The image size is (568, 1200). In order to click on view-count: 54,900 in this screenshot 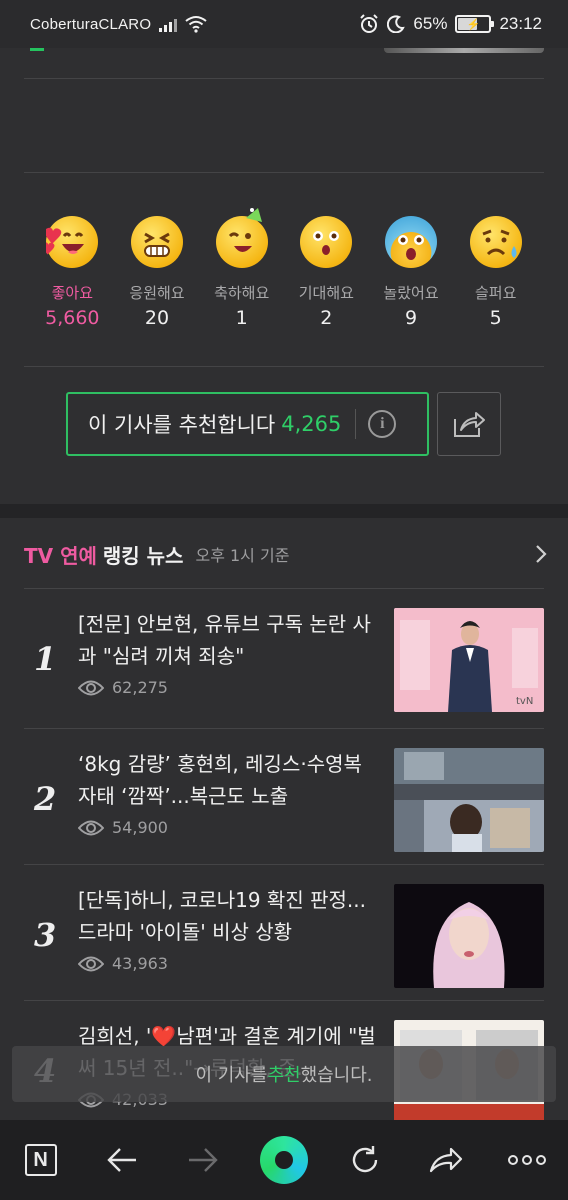, I will do `click(123, 827)`.